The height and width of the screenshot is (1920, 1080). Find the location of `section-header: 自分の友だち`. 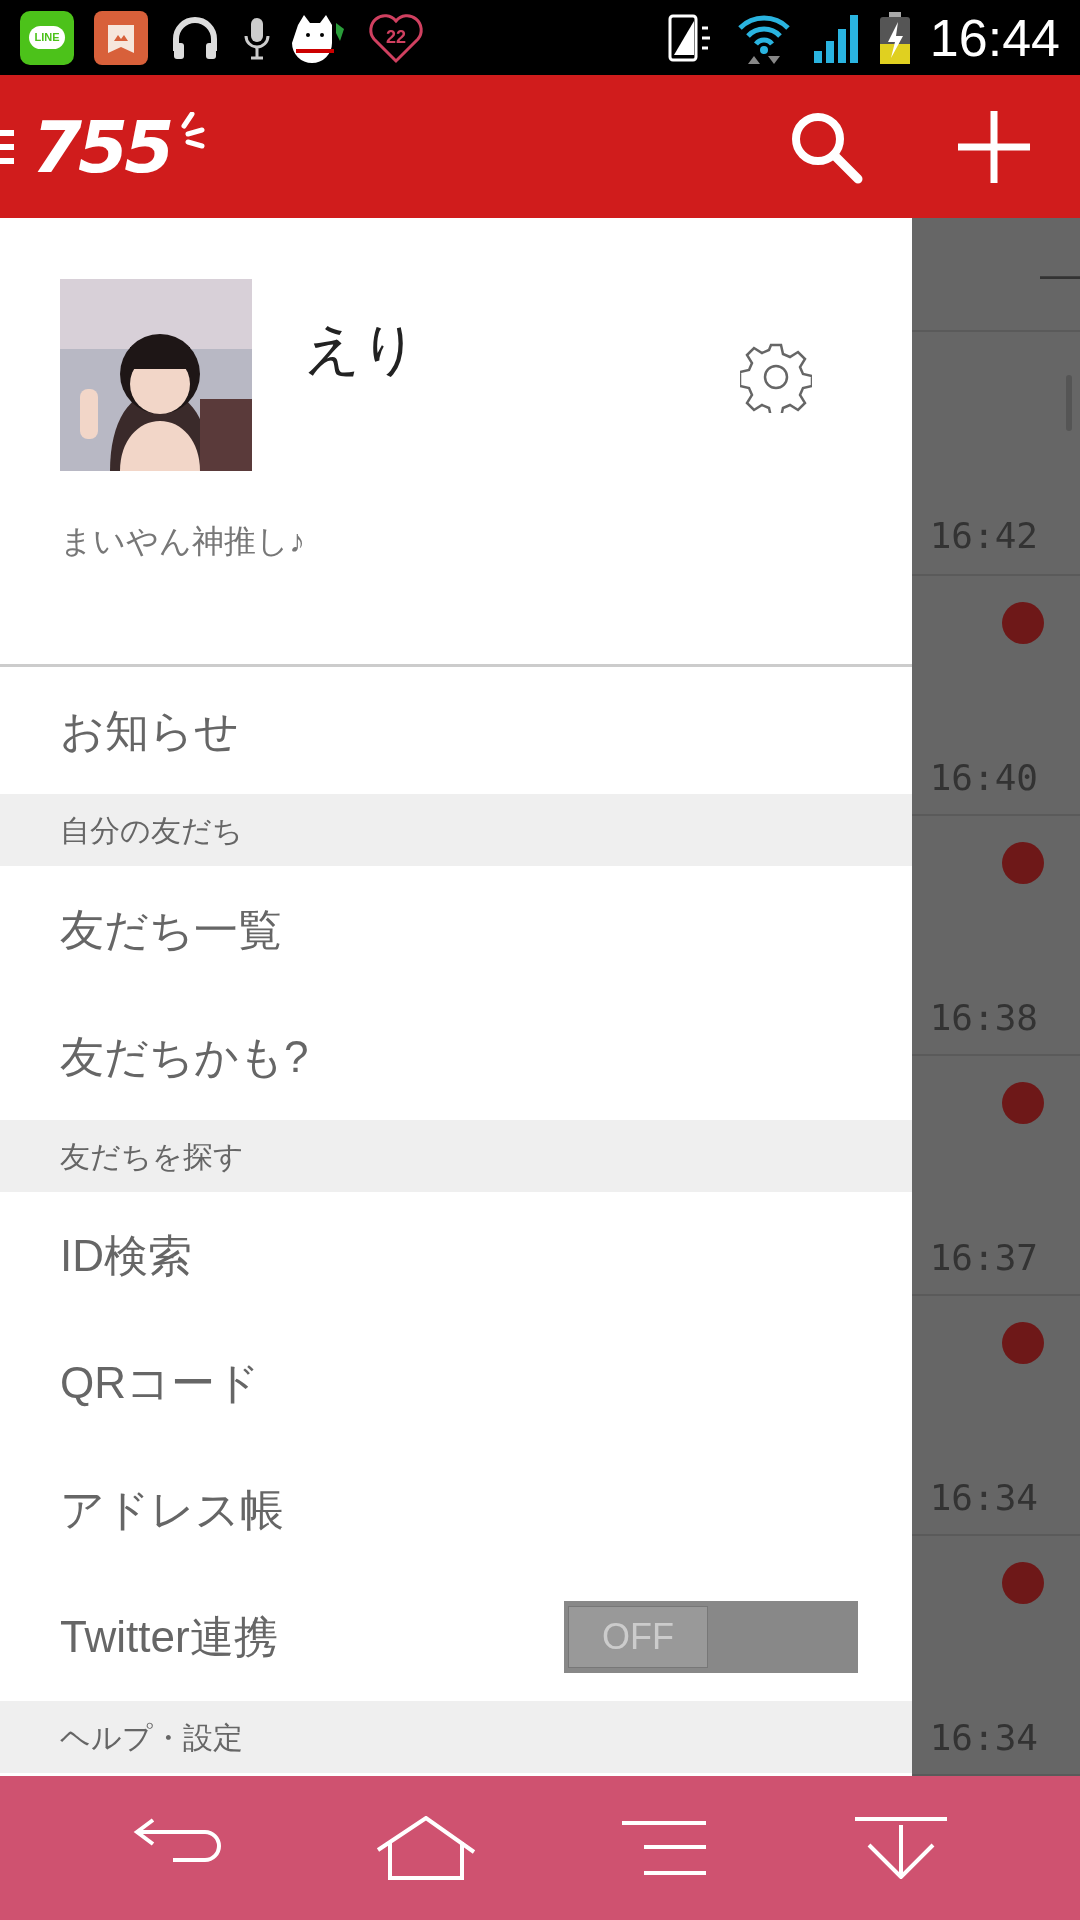

section-header: 自分の友だち is located at coordinates (151, 830).